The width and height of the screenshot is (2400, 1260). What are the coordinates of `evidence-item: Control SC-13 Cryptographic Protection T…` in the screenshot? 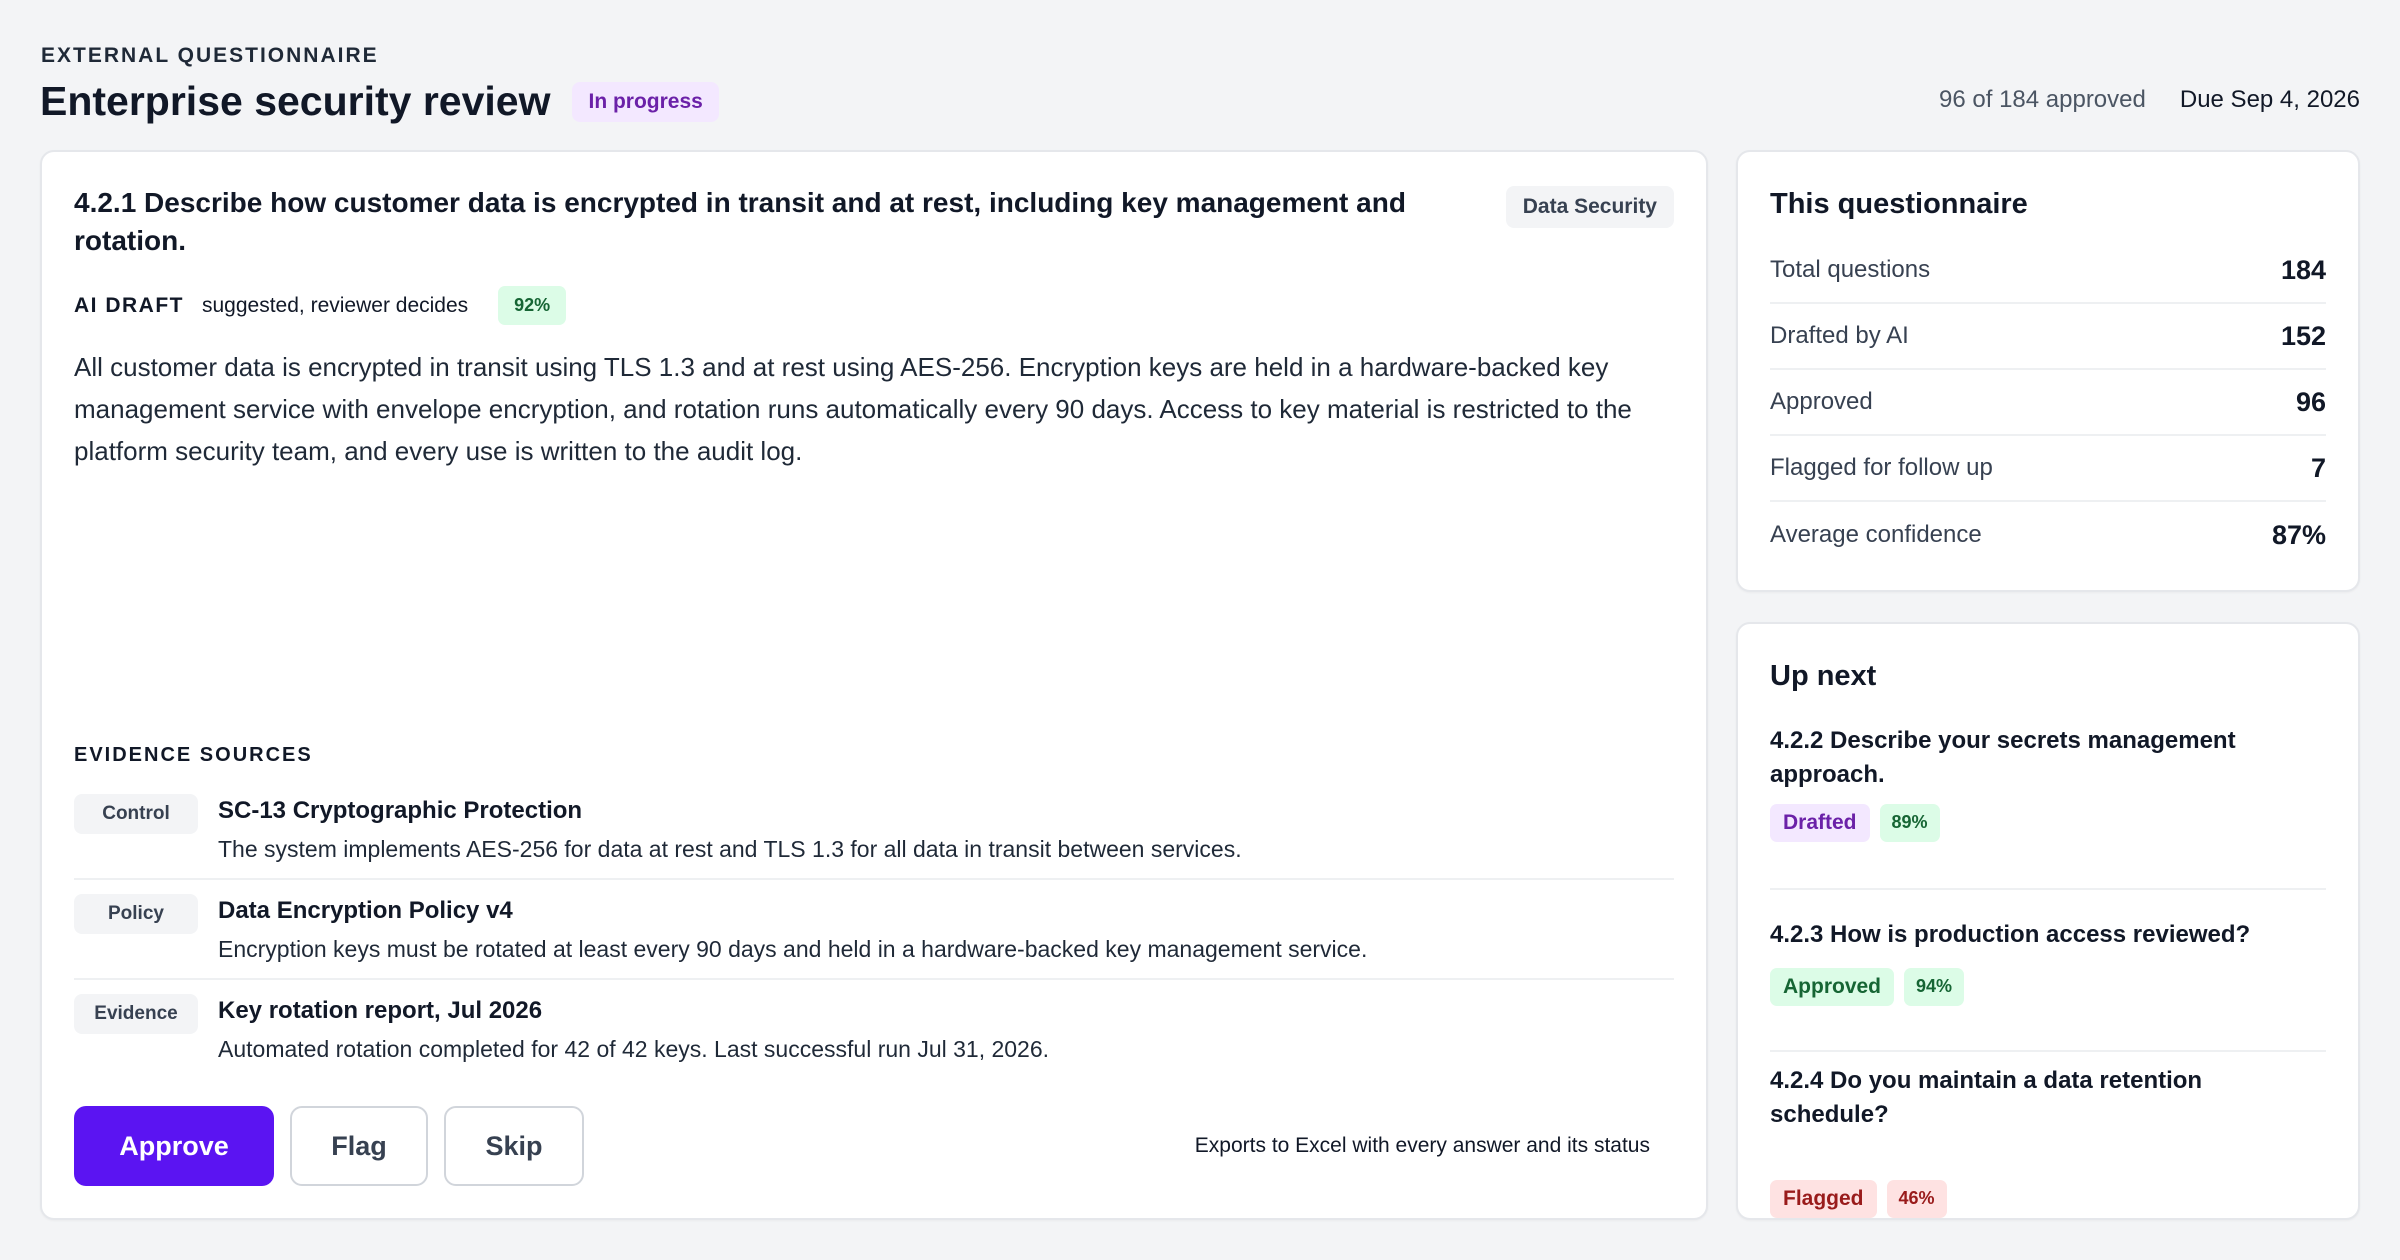 It's located at (874, 830).